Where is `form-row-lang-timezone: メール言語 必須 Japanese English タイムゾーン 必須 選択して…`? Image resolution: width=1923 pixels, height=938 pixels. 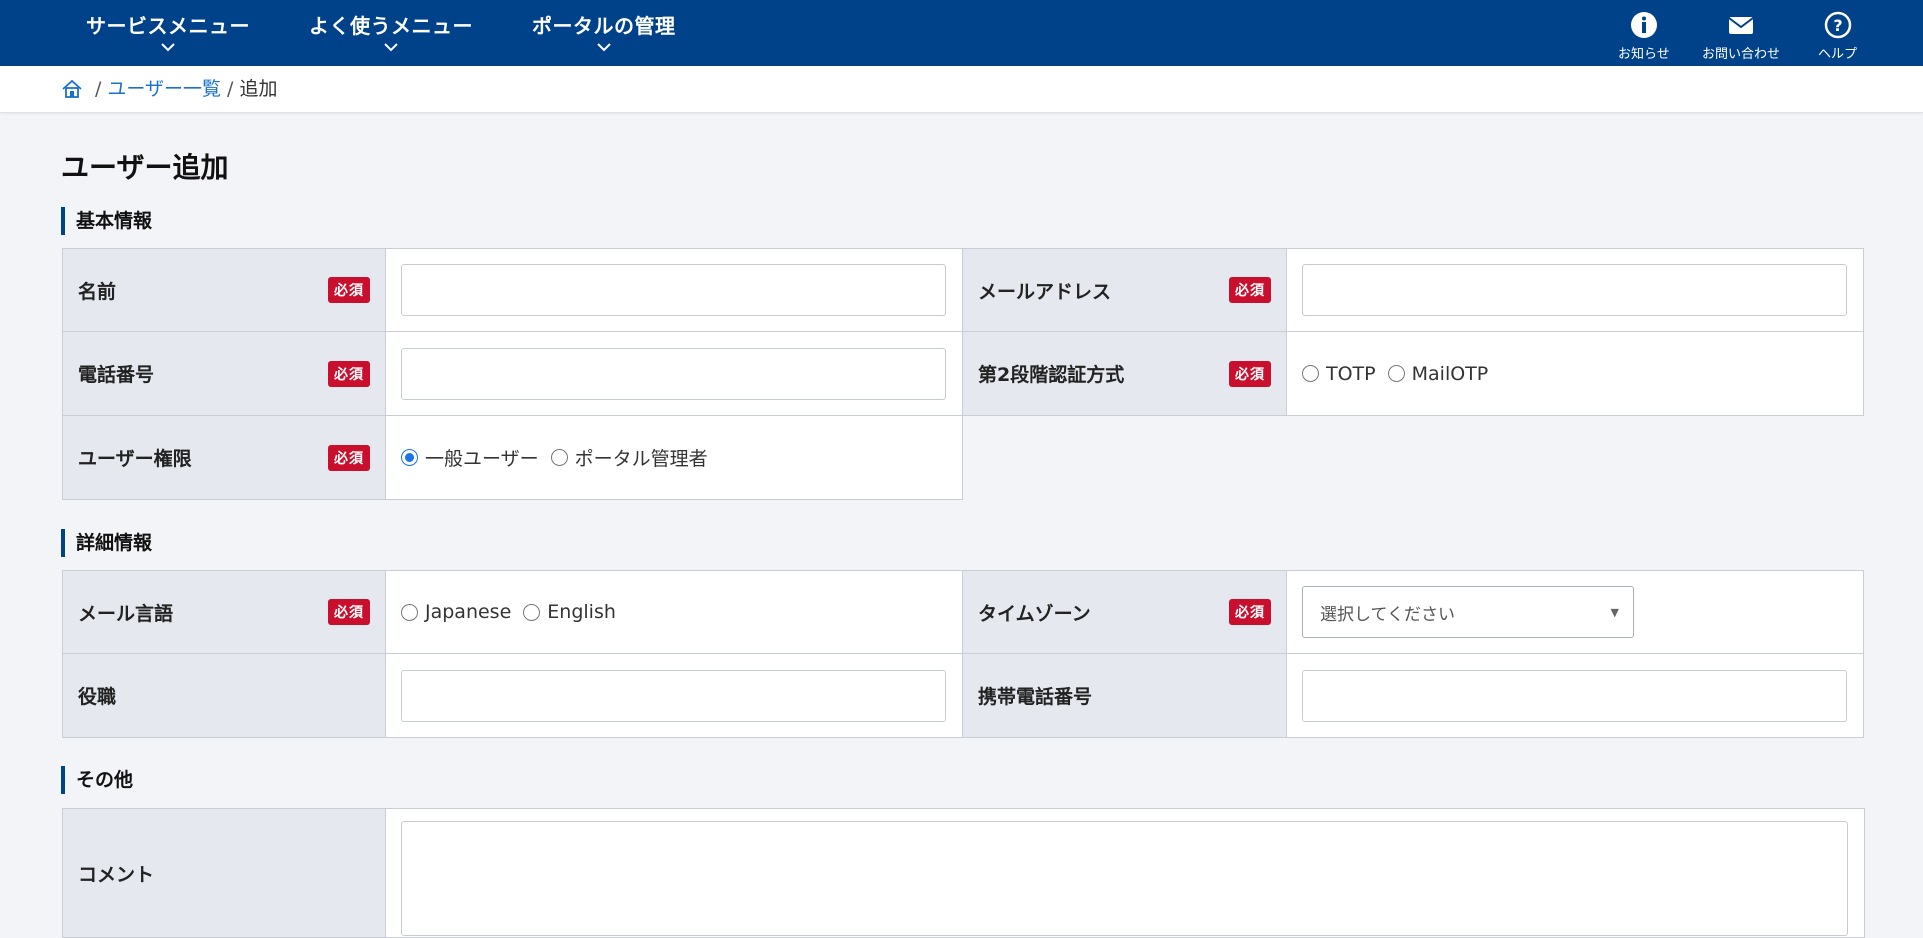 form-row-lang-timezone: メール言語 必須 Japanese English タイムゾーン 必須 選択して… is located at coordinates (963, 612).